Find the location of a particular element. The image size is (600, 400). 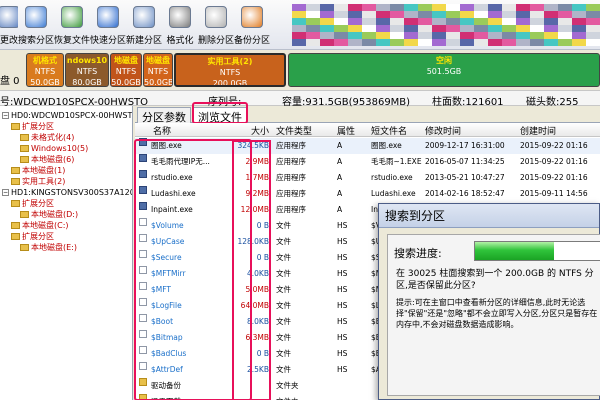

segment-size: 200.0GB is located at coordinates (230, 83).